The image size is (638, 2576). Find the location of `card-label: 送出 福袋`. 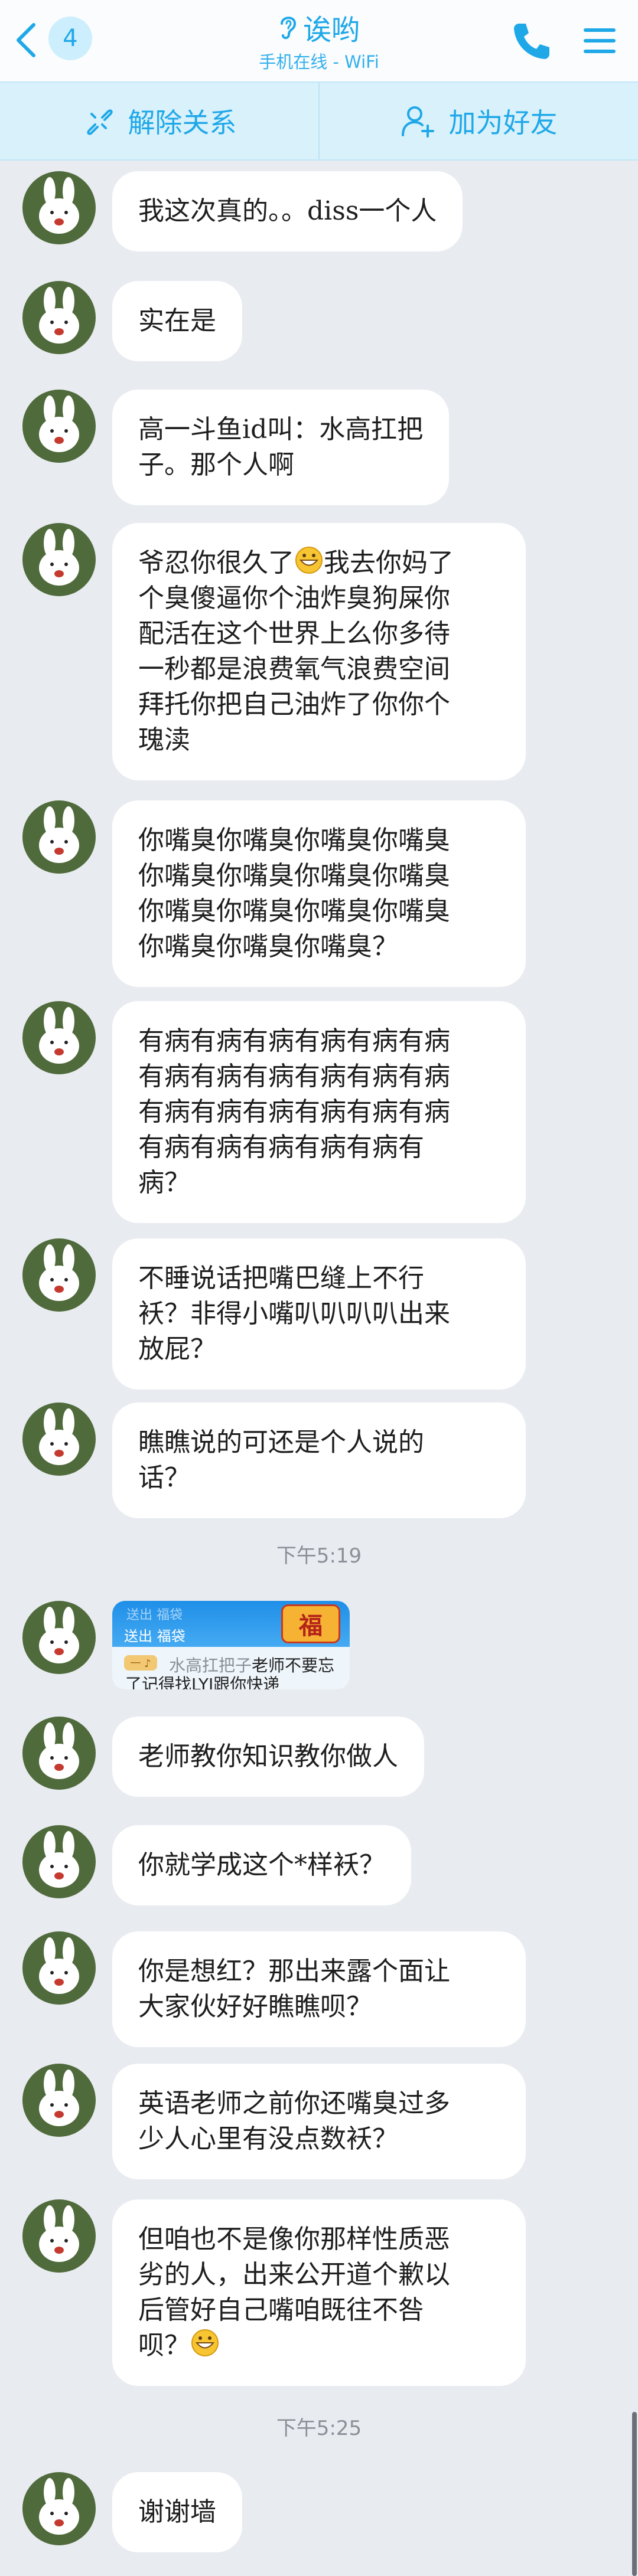

card-label: 送出 福袋 is located at coordinates (154, 1636).